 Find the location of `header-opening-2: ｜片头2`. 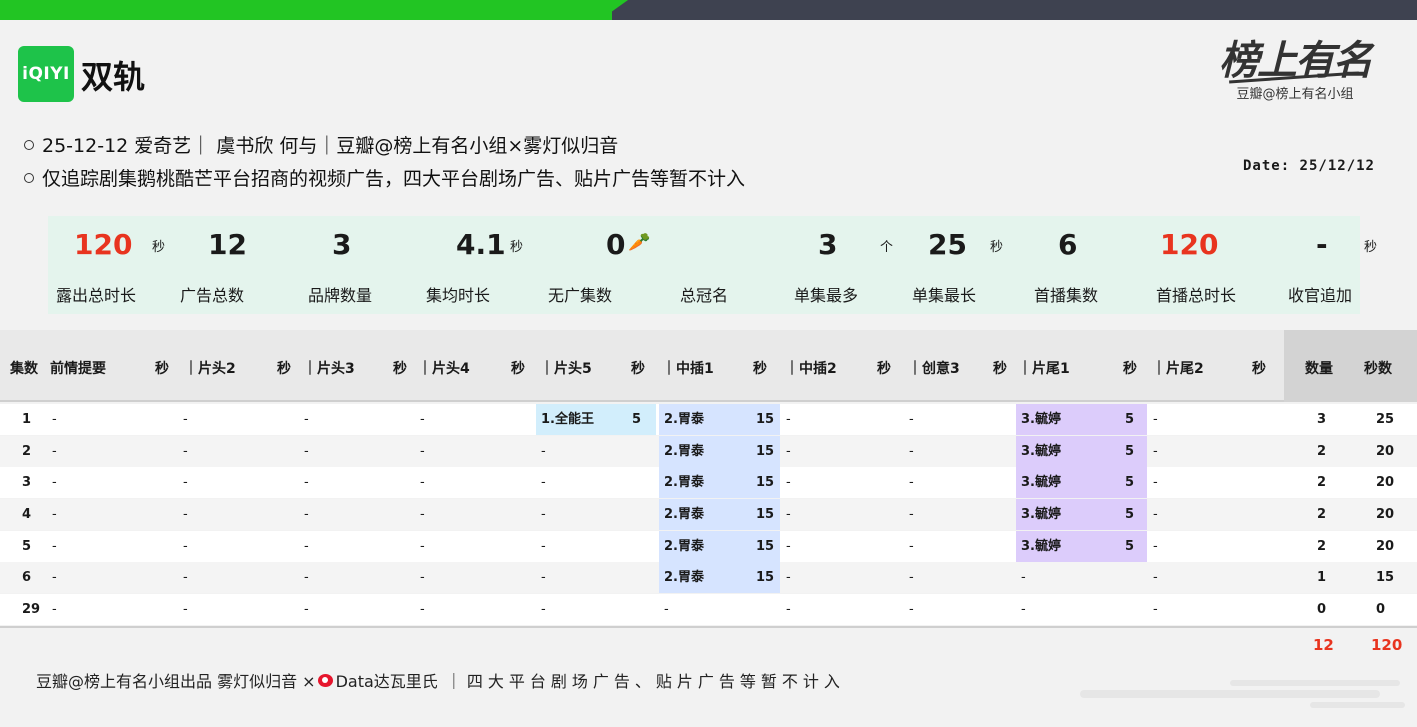

header-opening-2: ｜片头2 is located at coordinates (210, 369).